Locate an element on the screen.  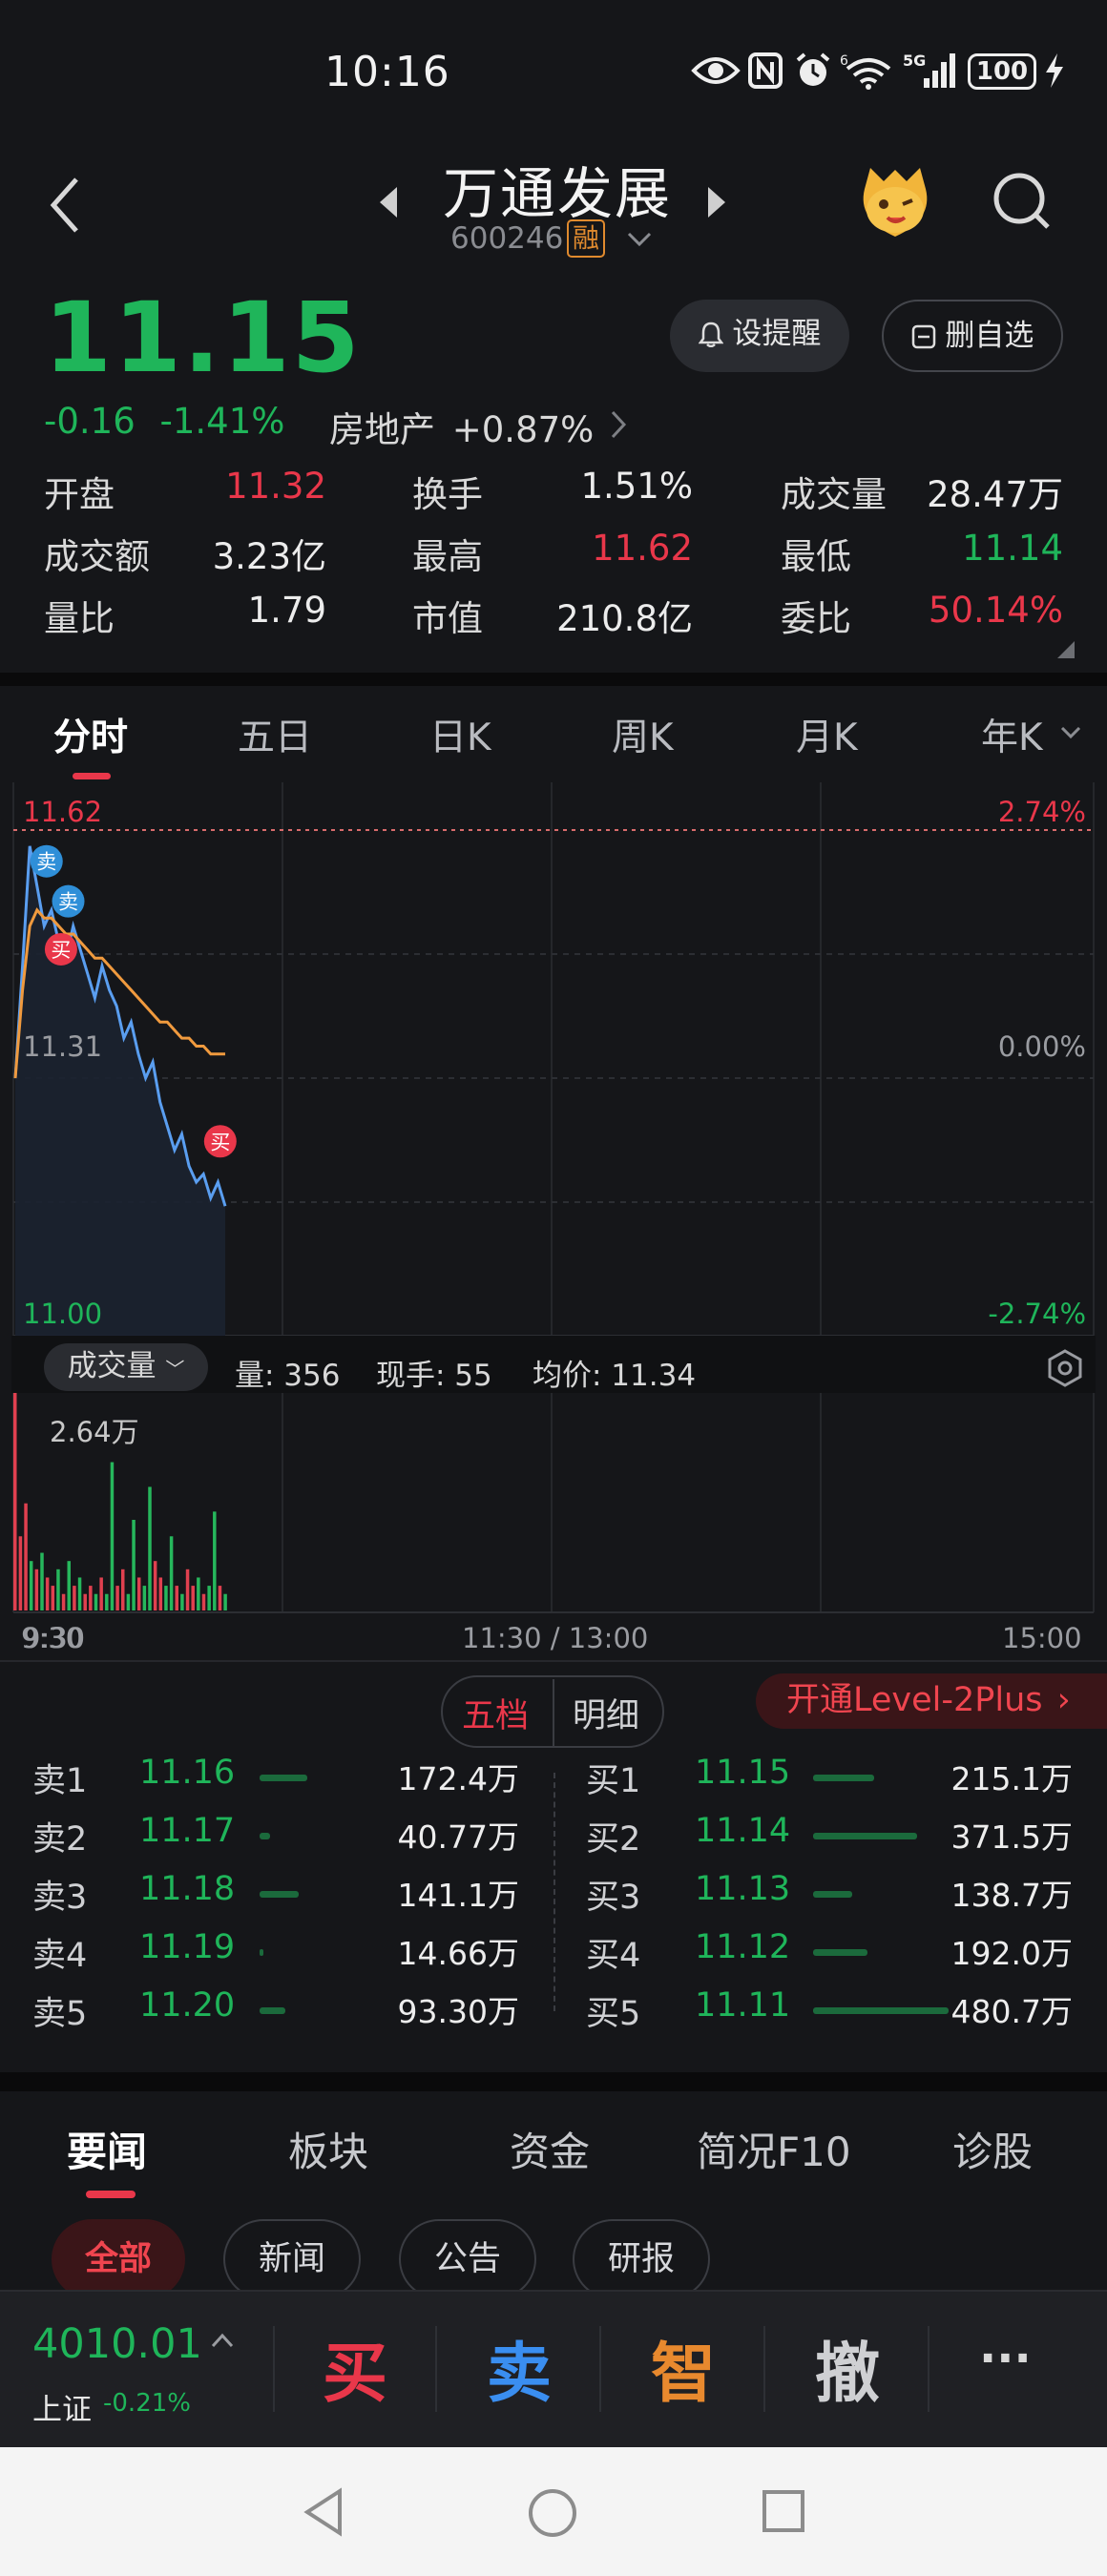
stat-orderratio-label: 委比 is located at coordinates (816, 618).